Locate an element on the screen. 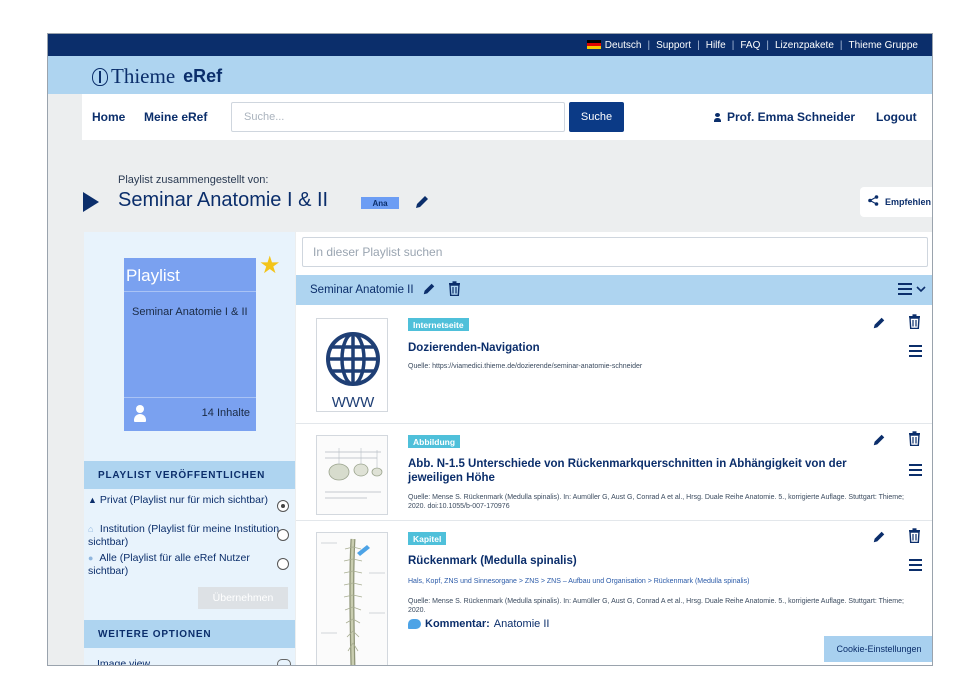 This screenshot has width=980, height=700. cookie-settings-button: Cookie-Einstellungen is located at coordinates (878, 649).